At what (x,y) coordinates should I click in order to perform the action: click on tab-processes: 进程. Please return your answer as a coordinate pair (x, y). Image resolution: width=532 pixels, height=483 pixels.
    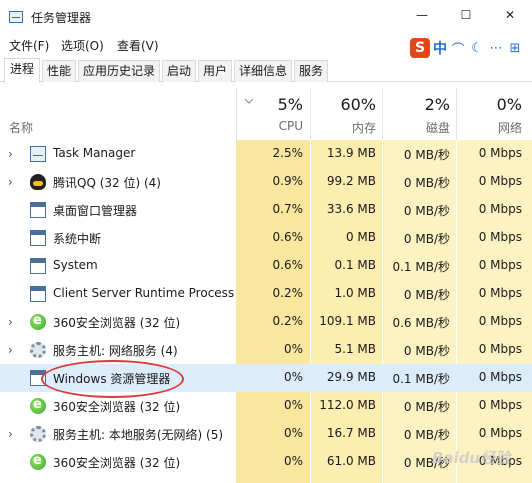
    Looking at the image, I should click on (22, 70).